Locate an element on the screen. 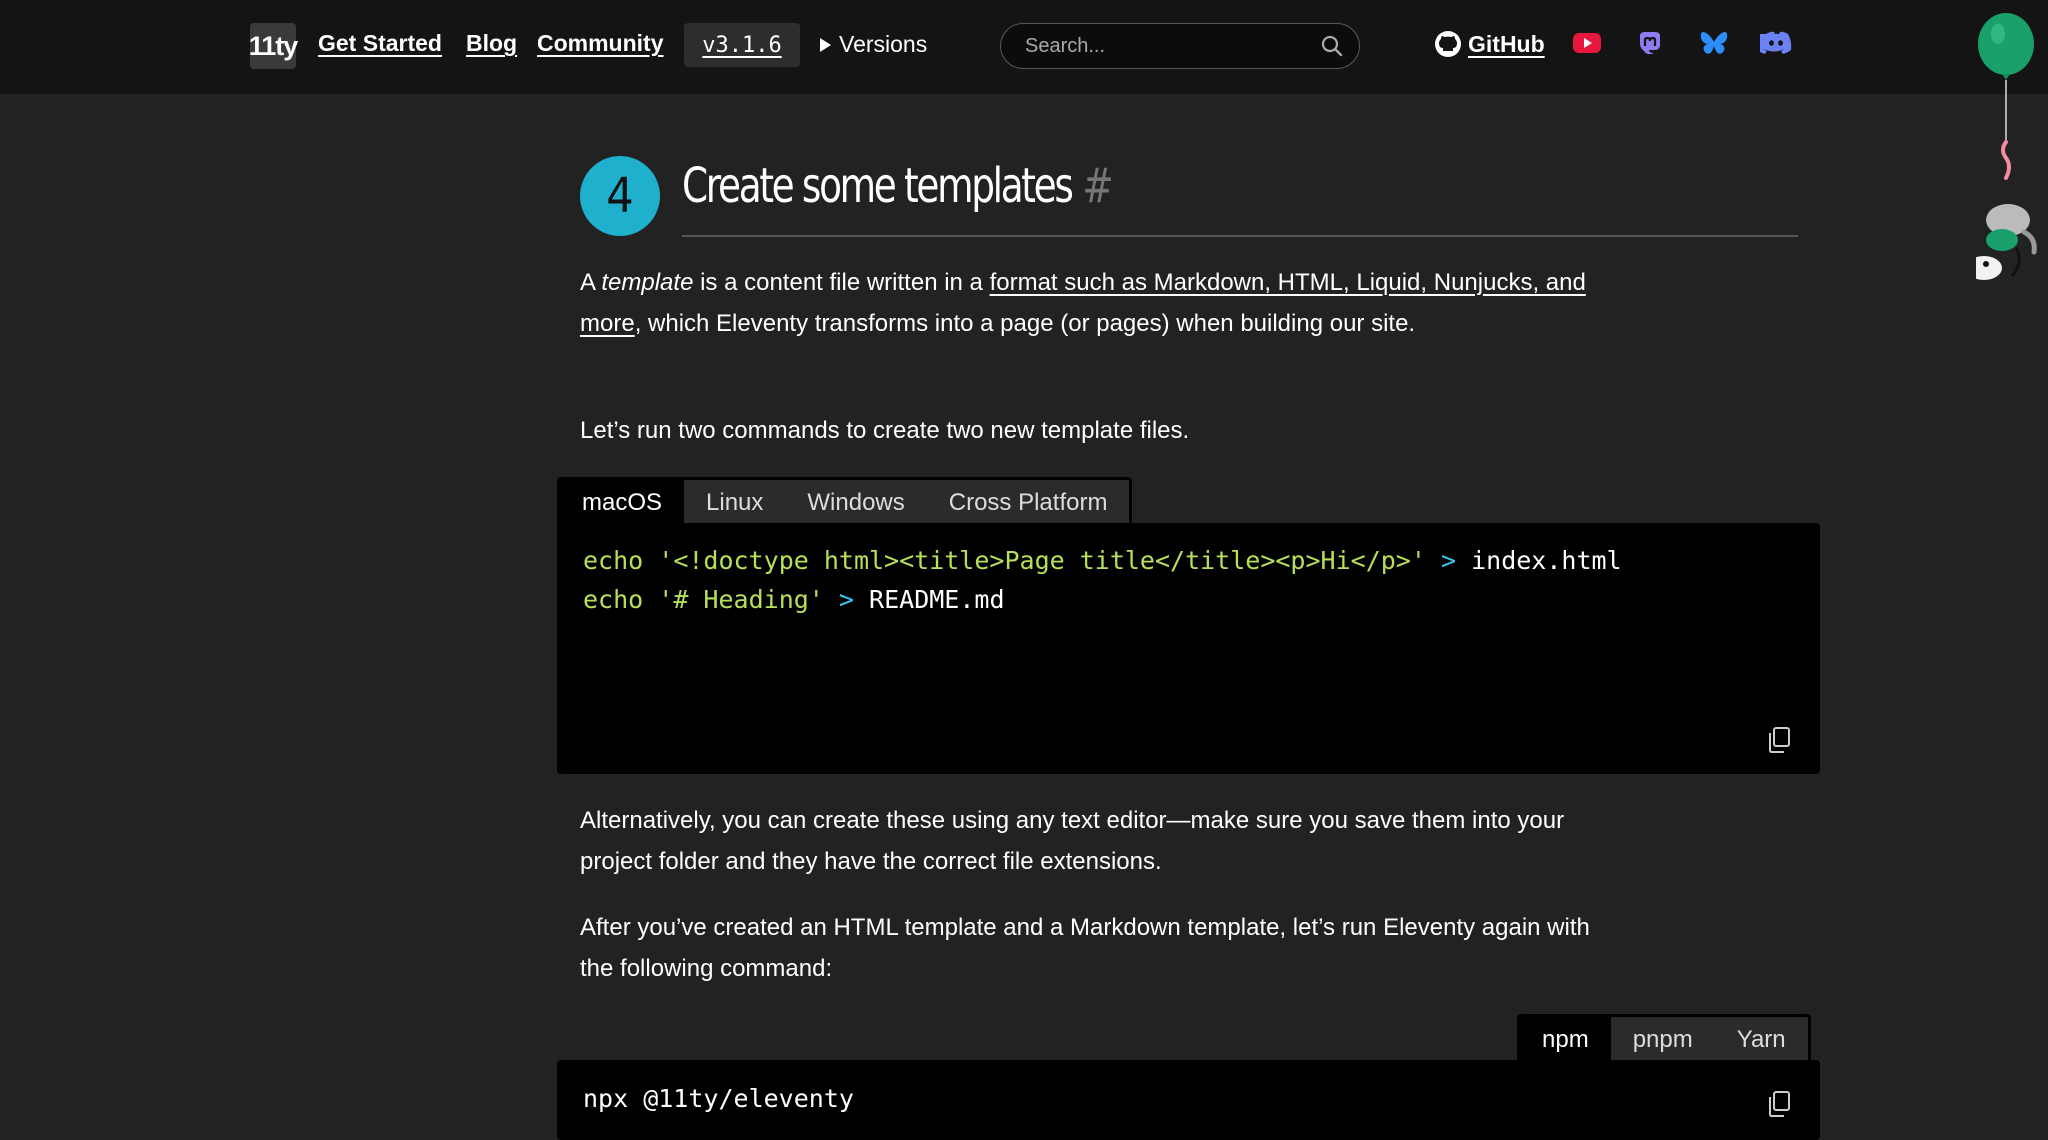  section-heading-text: Create some templates is located at coordinates (878, 186).